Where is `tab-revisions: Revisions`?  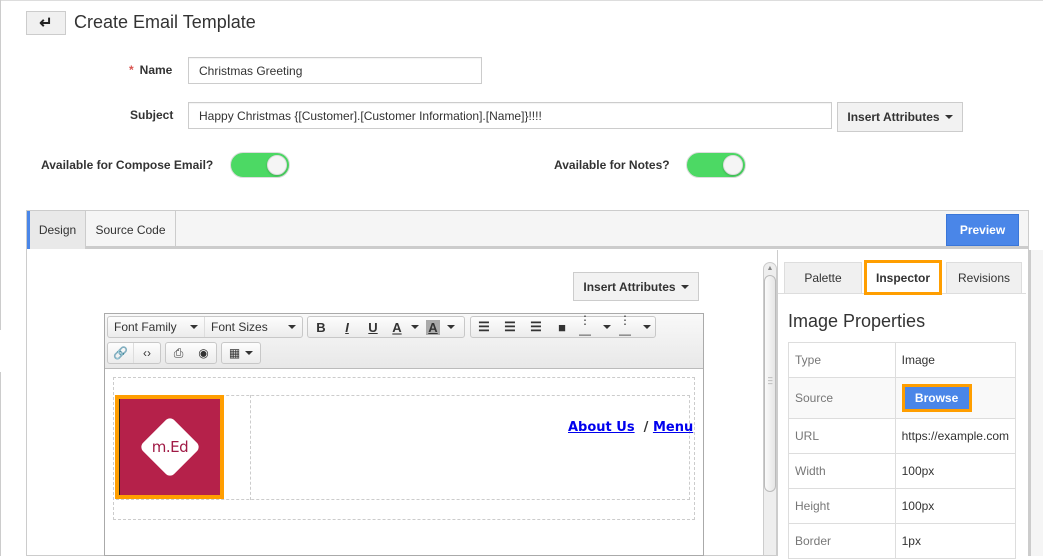 tab-revisions: Revisions is located at coordinates (984, 277).